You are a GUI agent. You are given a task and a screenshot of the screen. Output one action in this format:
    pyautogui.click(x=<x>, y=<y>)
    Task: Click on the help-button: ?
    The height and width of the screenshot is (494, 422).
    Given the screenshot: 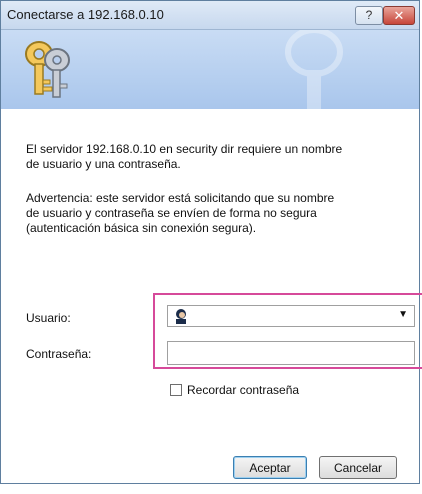 What is the action you would take?
    pyautogui.click(x=369, y=15)
    